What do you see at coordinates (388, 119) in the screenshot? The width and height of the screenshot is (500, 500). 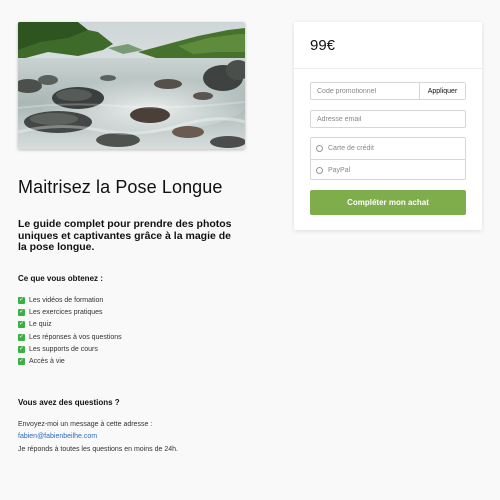 I see `email-field` at bounding box center [388, 119].